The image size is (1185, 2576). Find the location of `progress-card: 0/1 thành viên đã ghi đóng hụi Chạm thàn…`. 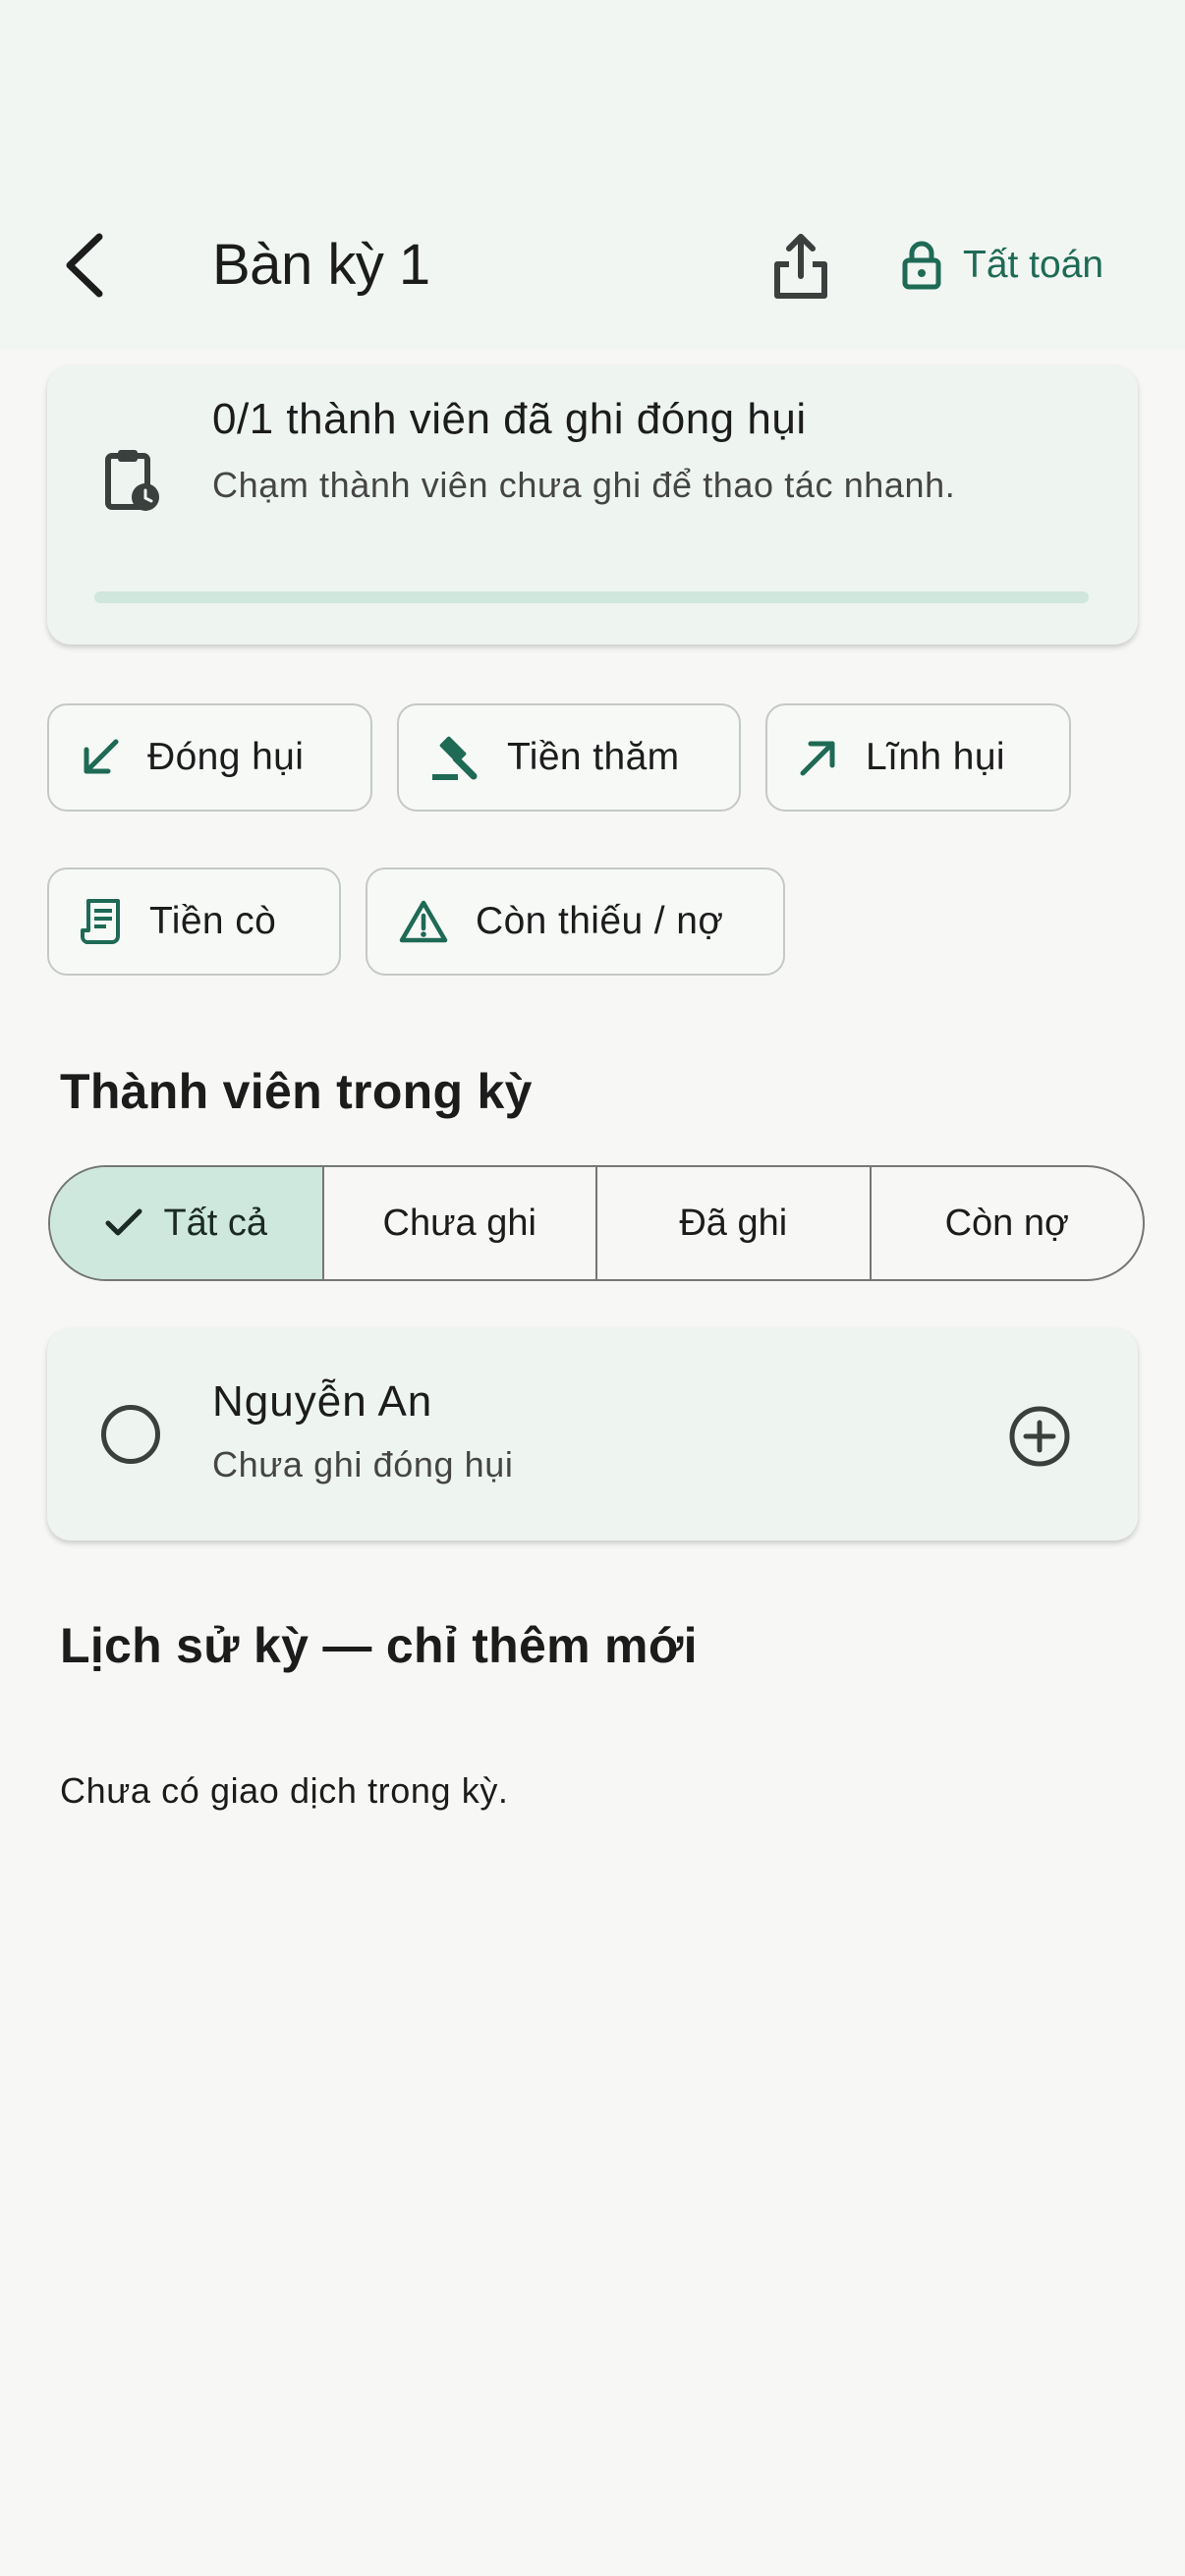

progress-card: 0/1 thành viên đã ghi đóng hụi Chạm thàn… is located at coordinates (592, 504).